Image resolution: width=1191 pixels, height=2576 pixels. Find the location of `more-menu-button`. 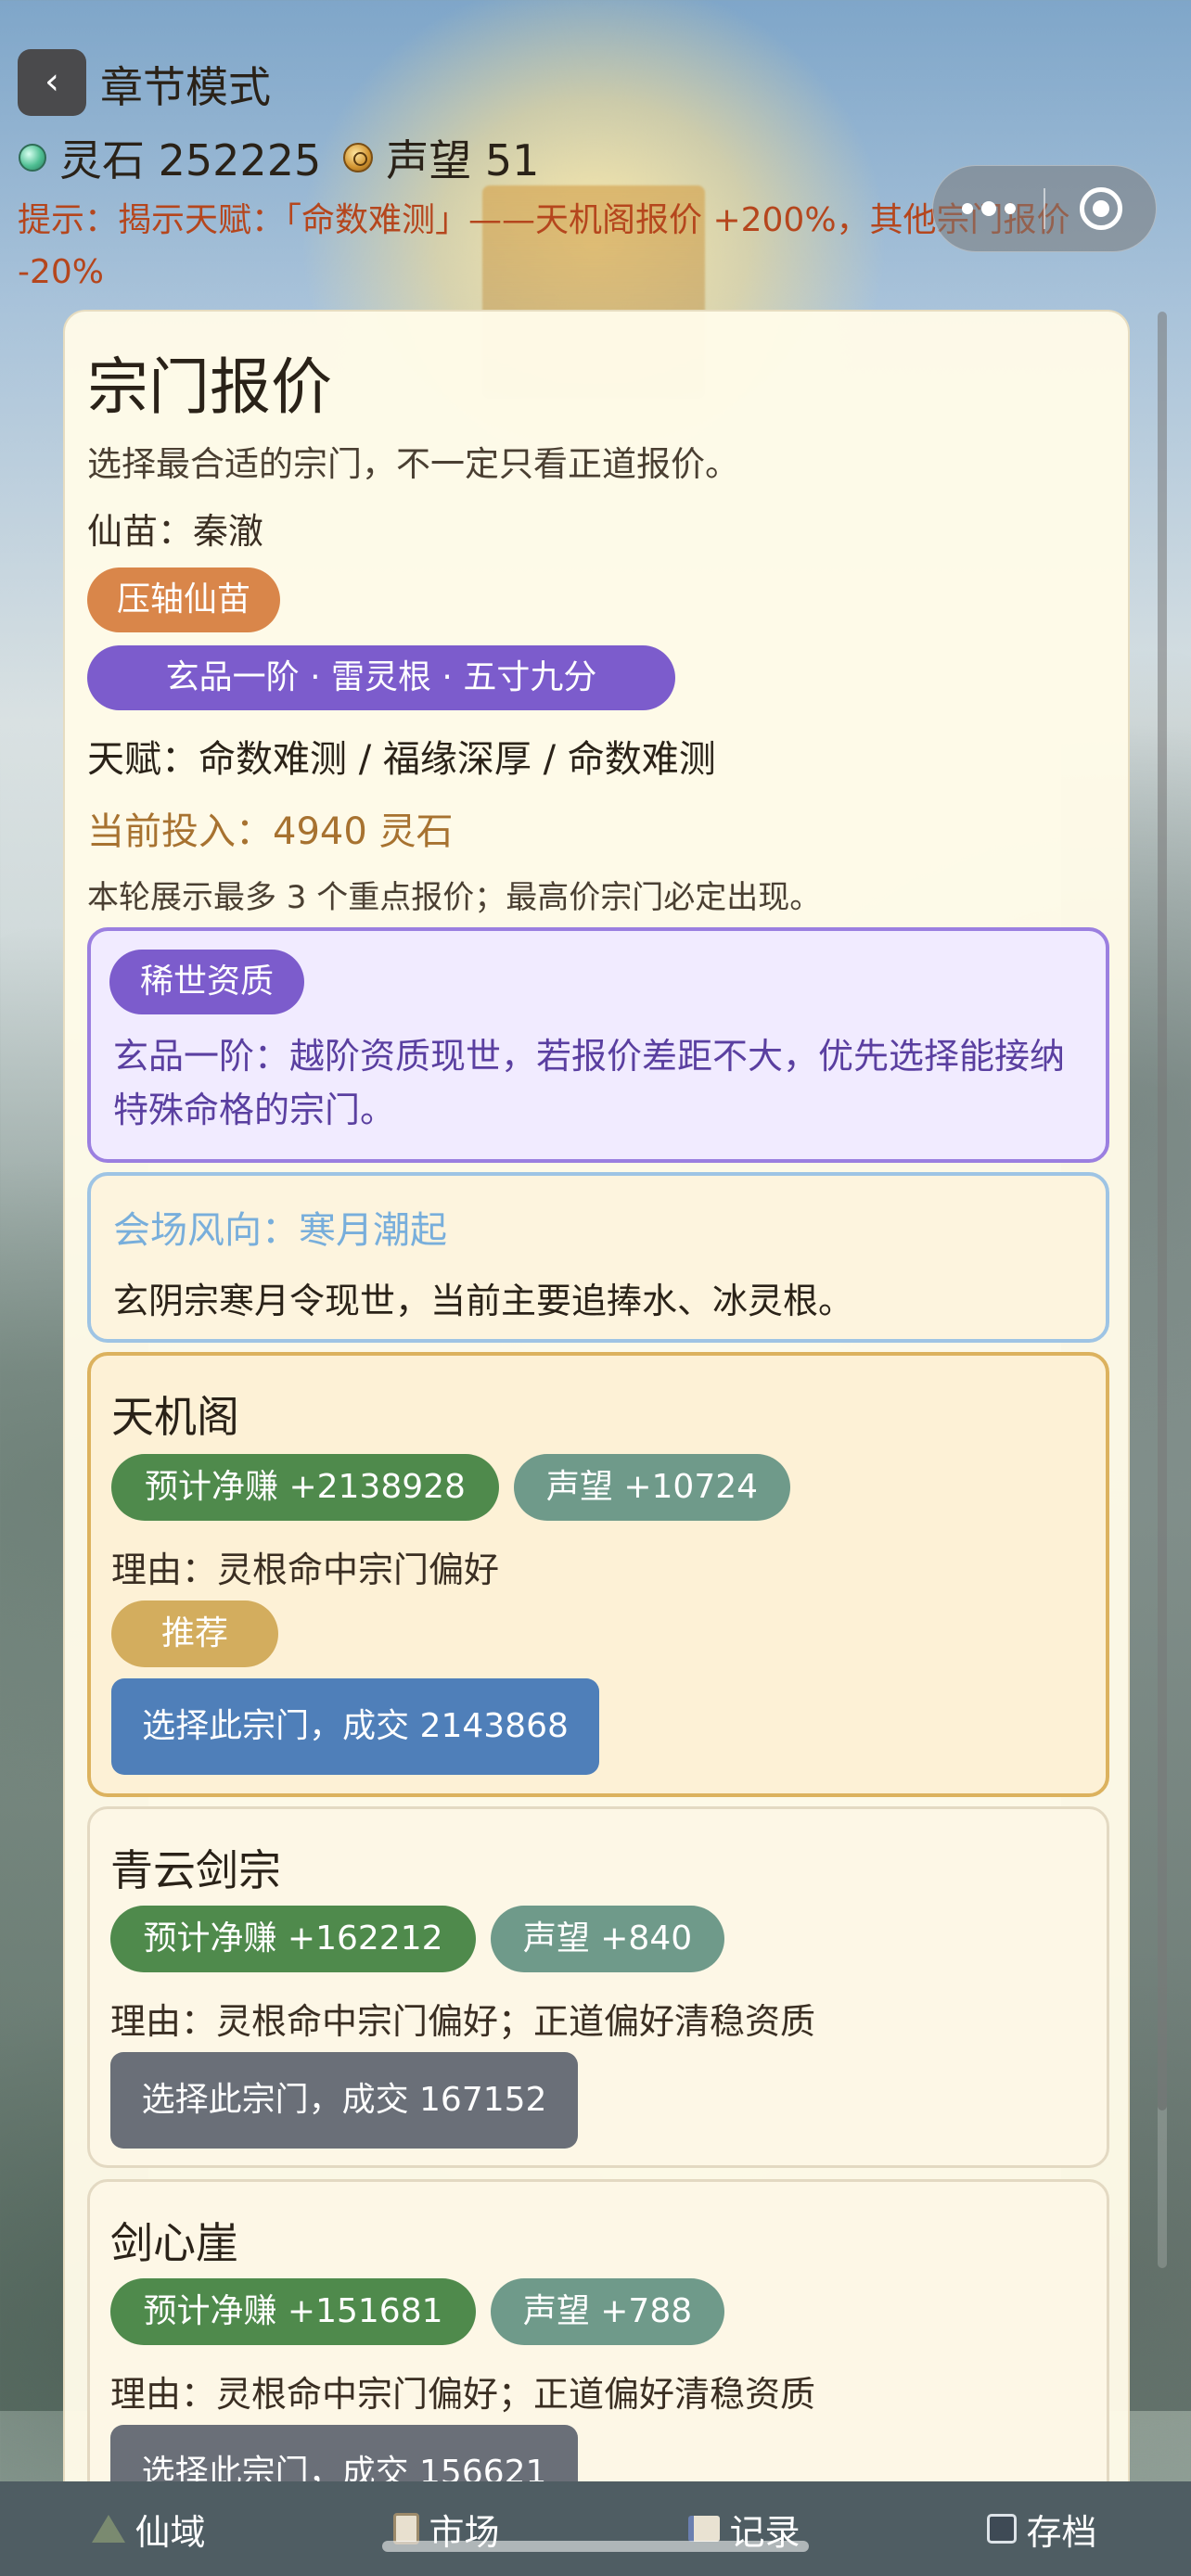

more-menu-button is located at coordinates (988, 208).